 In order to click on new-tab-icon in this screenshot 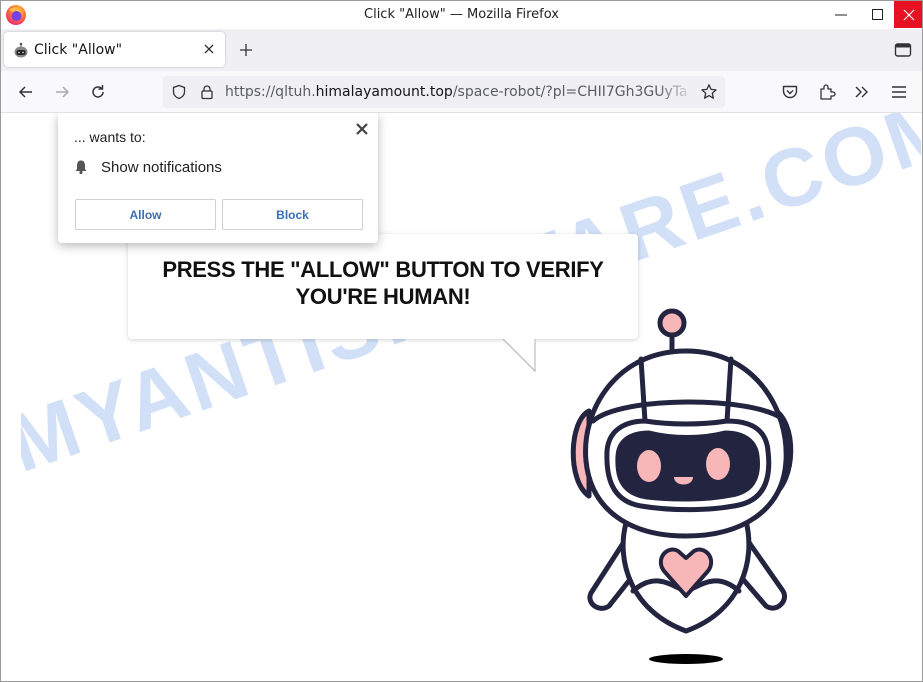, I will do `click(246, 50)`.